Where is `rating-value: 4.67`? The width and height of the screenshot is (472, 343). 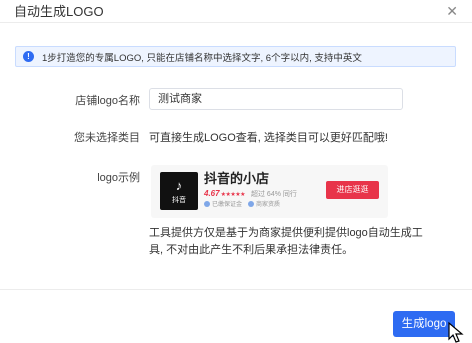 rating-value: 4.67 is located at coordinates (212, 193).